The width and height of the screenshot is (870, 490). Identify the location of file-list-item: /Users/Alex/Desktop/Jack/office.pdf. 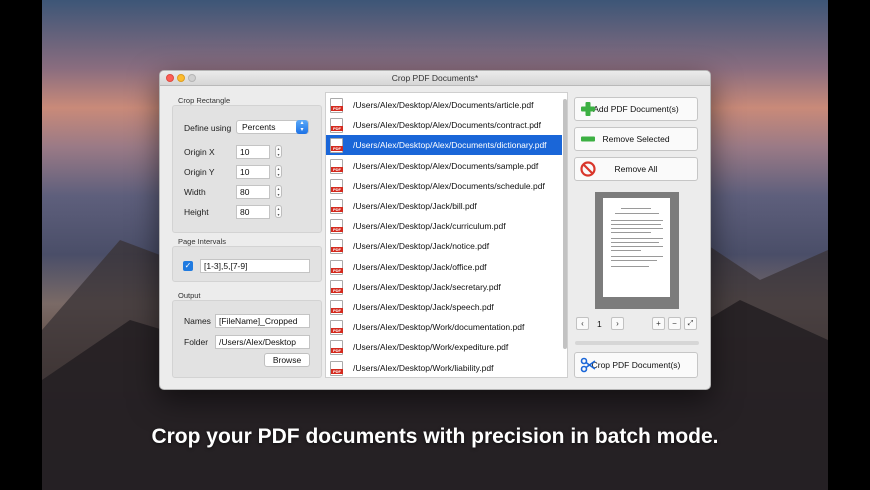
(444, 267).